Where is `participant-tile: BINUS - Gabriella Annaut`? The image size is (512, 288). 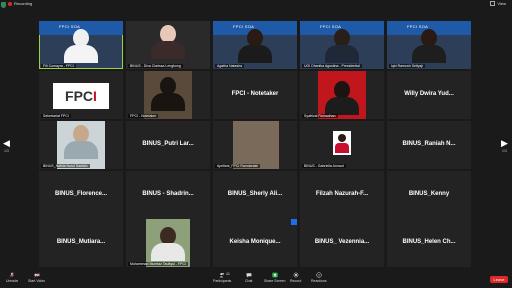
participant-tile: BINUS - Gabriella Annaut is located at coordinates (342, 145).